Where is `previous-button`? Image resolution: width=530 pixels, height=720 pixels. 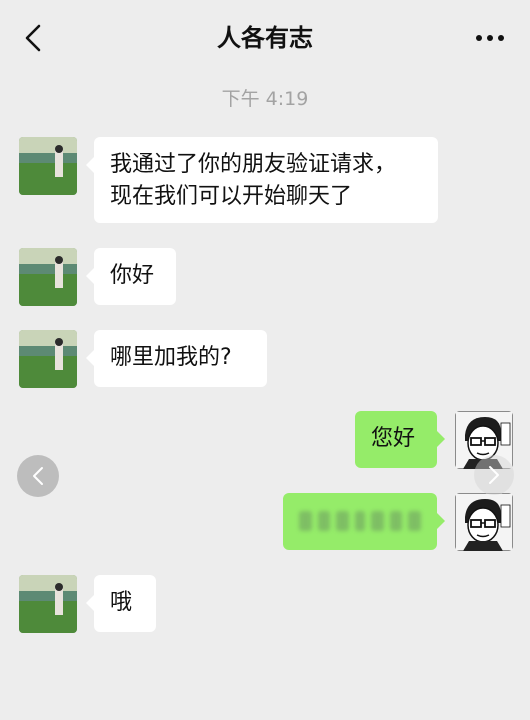
previous-button is located at coordinates (38, 476).